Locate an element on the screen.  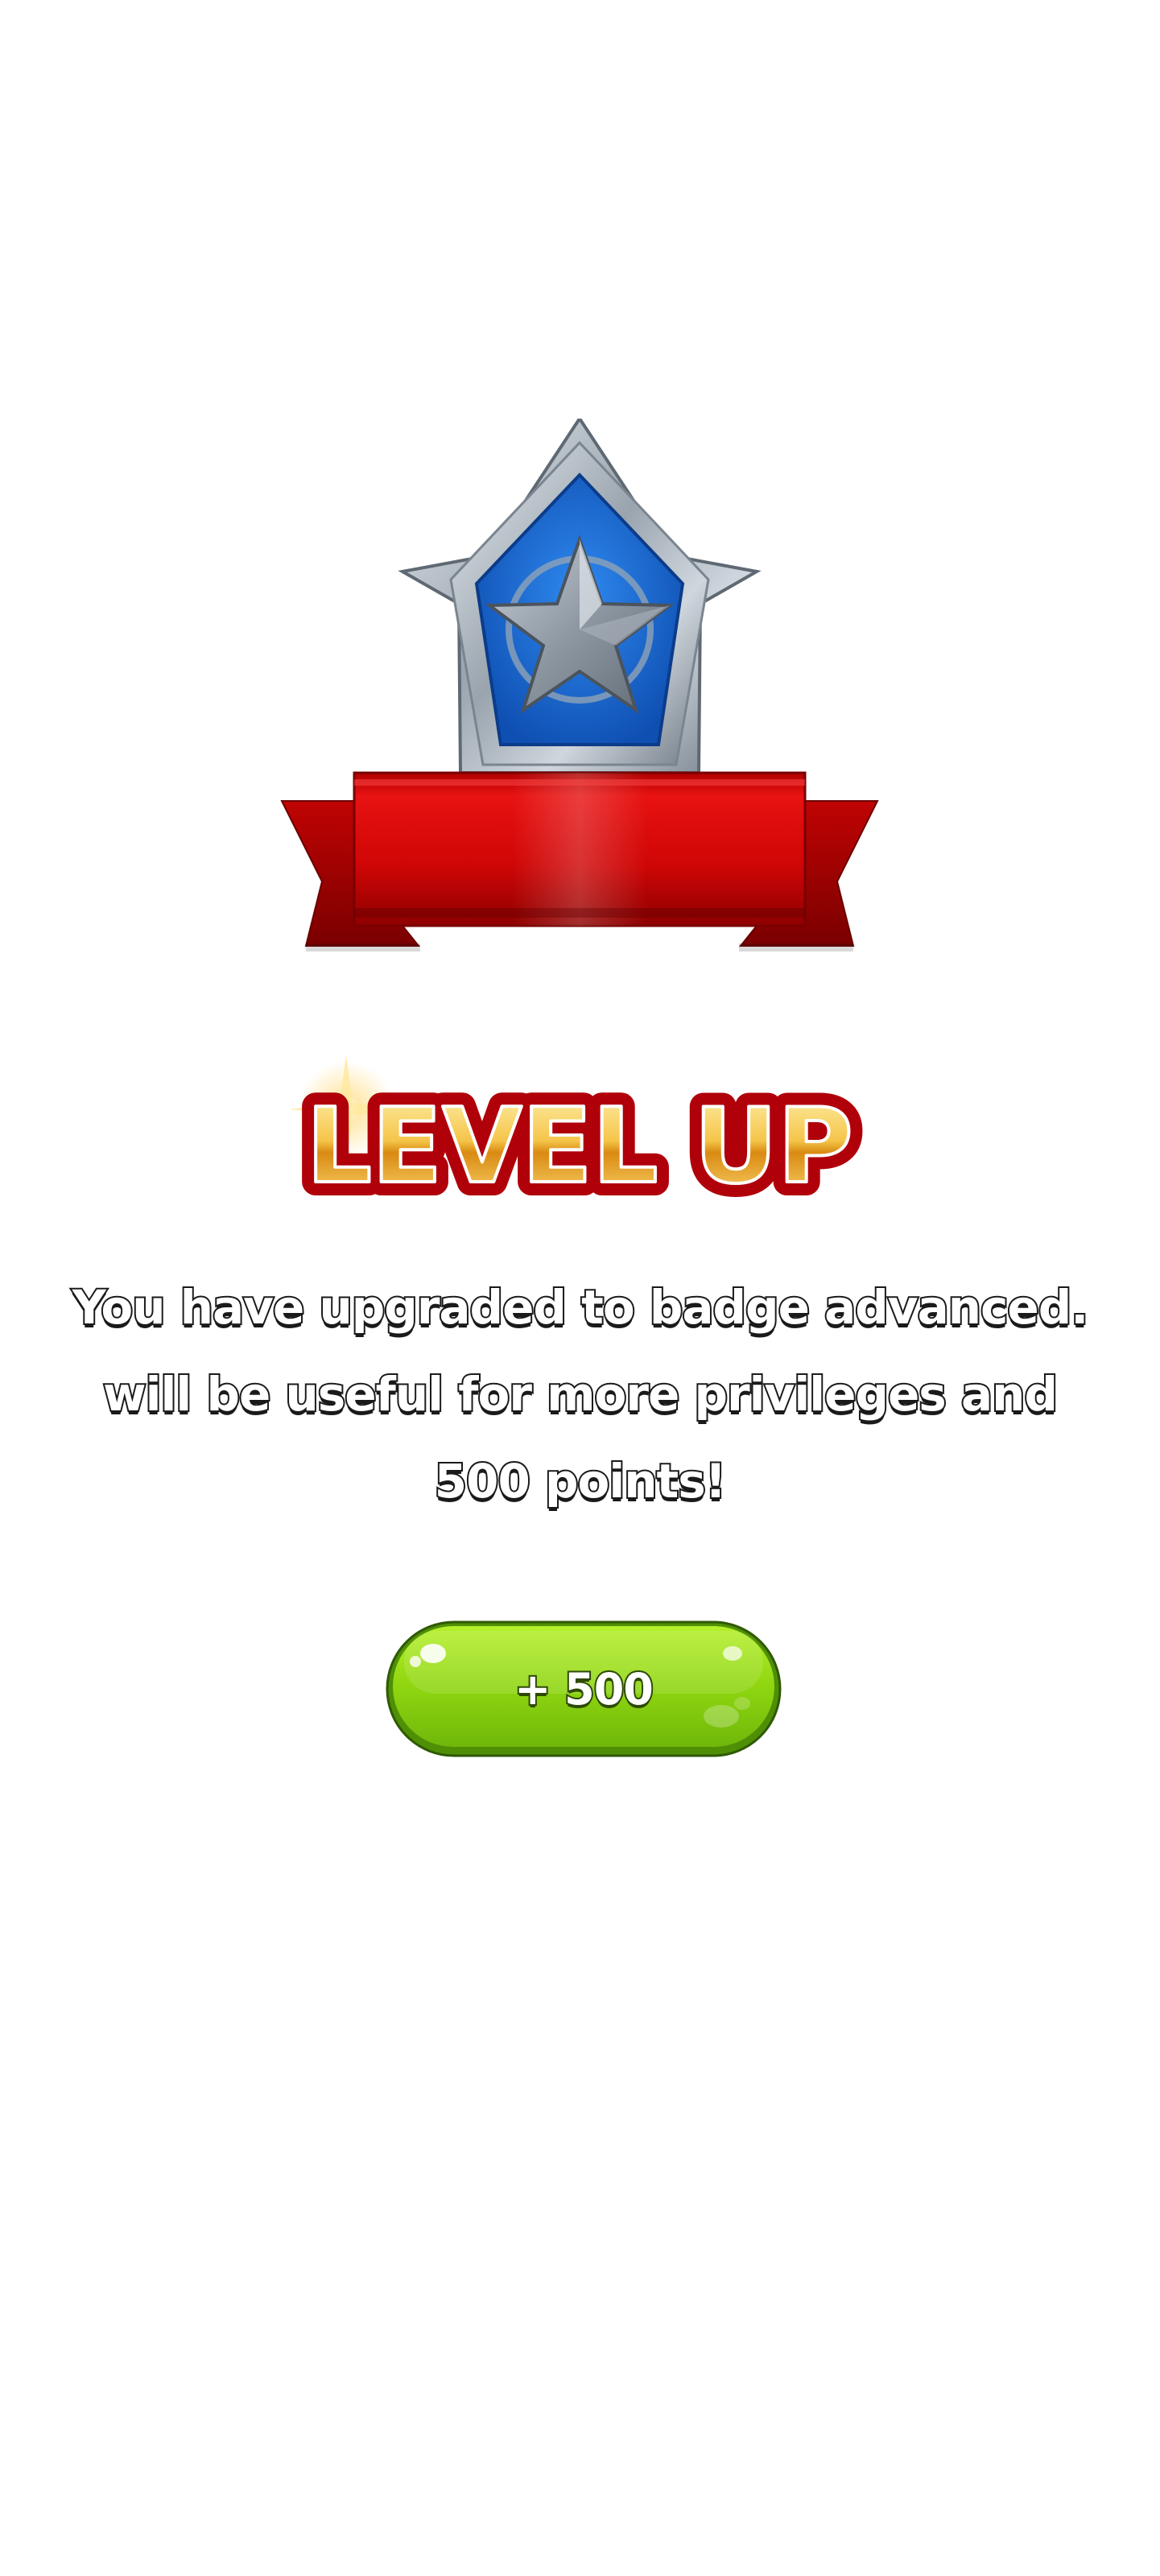
level-up-title: LEVEL UP LEVEL UP is located at coordinates (579, 1135).